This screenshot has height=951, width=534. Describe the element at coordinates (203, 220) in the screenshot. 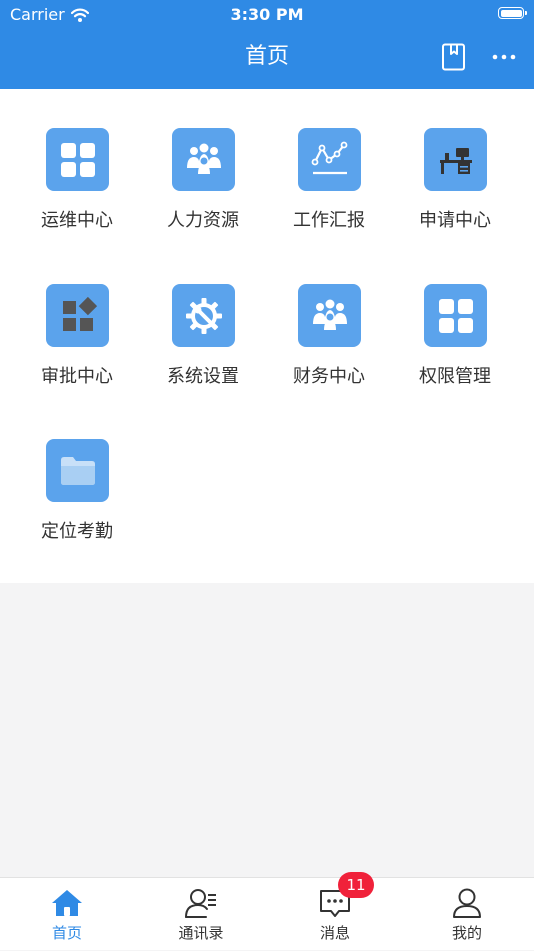

I see `module-label: 人力资源` at that location.